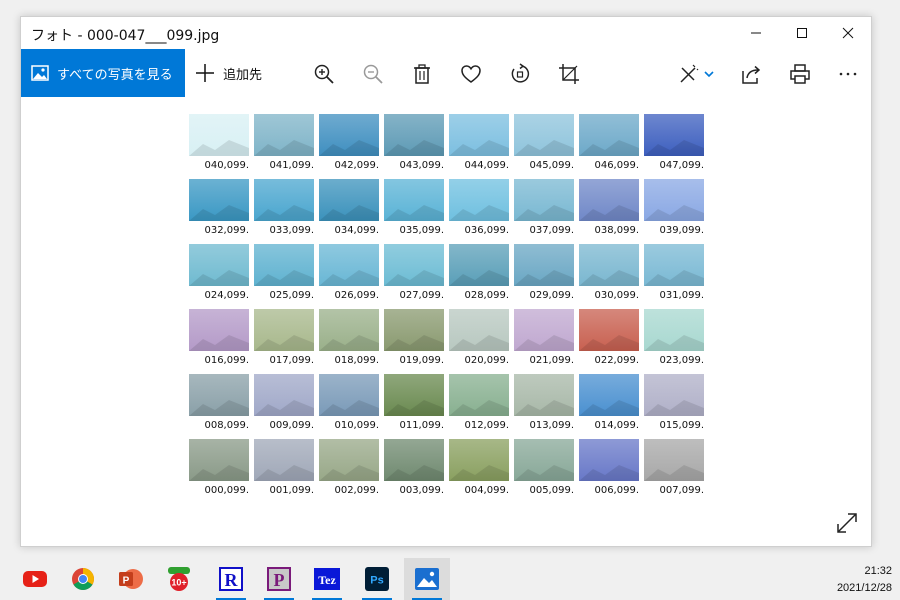 The image size is (900, 600). What do you see at coordinates (35, 579) in the screenshot?
I see `taskbar-youtube` at bounding box center [35, 579].